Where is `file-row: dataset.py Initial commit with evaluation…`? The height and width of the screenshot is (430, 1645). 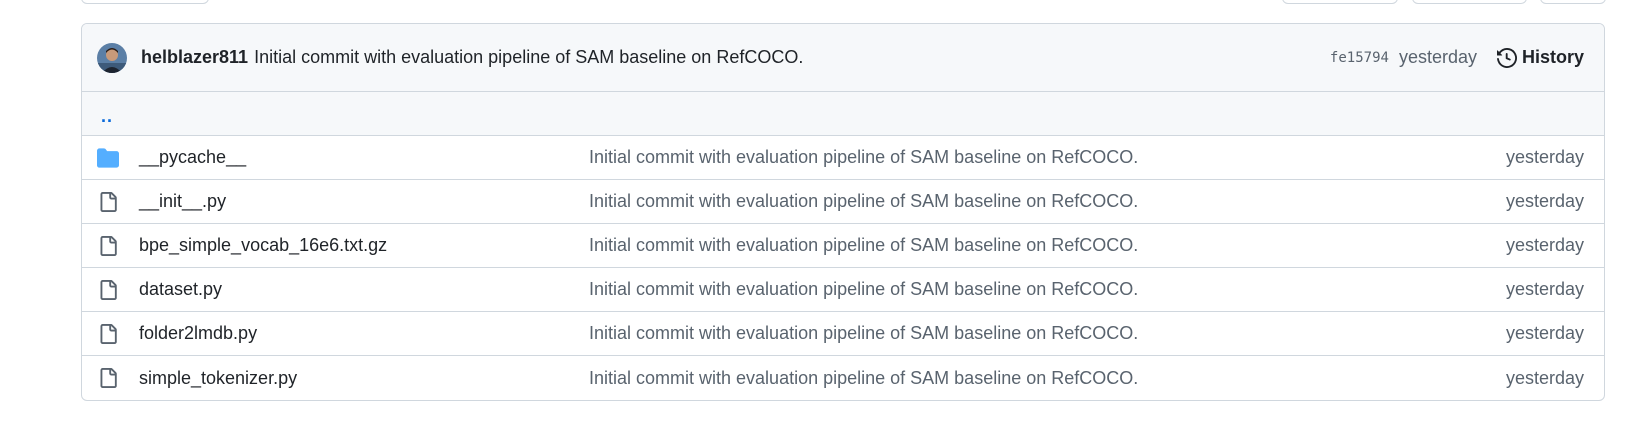
file-row: dataset.py Initial commit with evaluation… is located at coordinates (843, 290).